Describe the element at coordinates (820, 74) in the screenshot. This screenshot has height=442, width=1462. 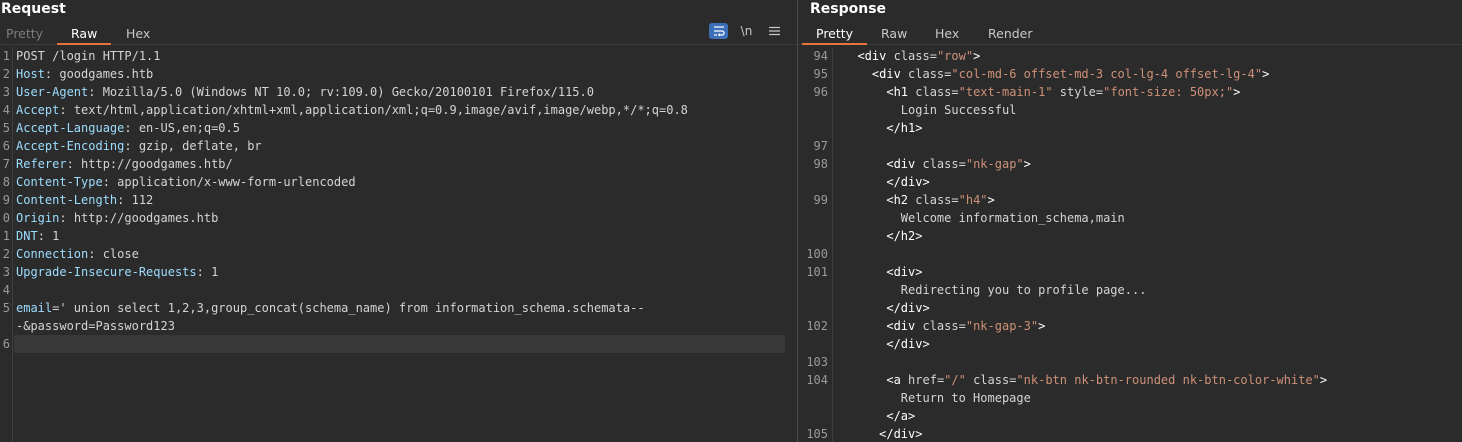
I see `line-number: 95` at that location.